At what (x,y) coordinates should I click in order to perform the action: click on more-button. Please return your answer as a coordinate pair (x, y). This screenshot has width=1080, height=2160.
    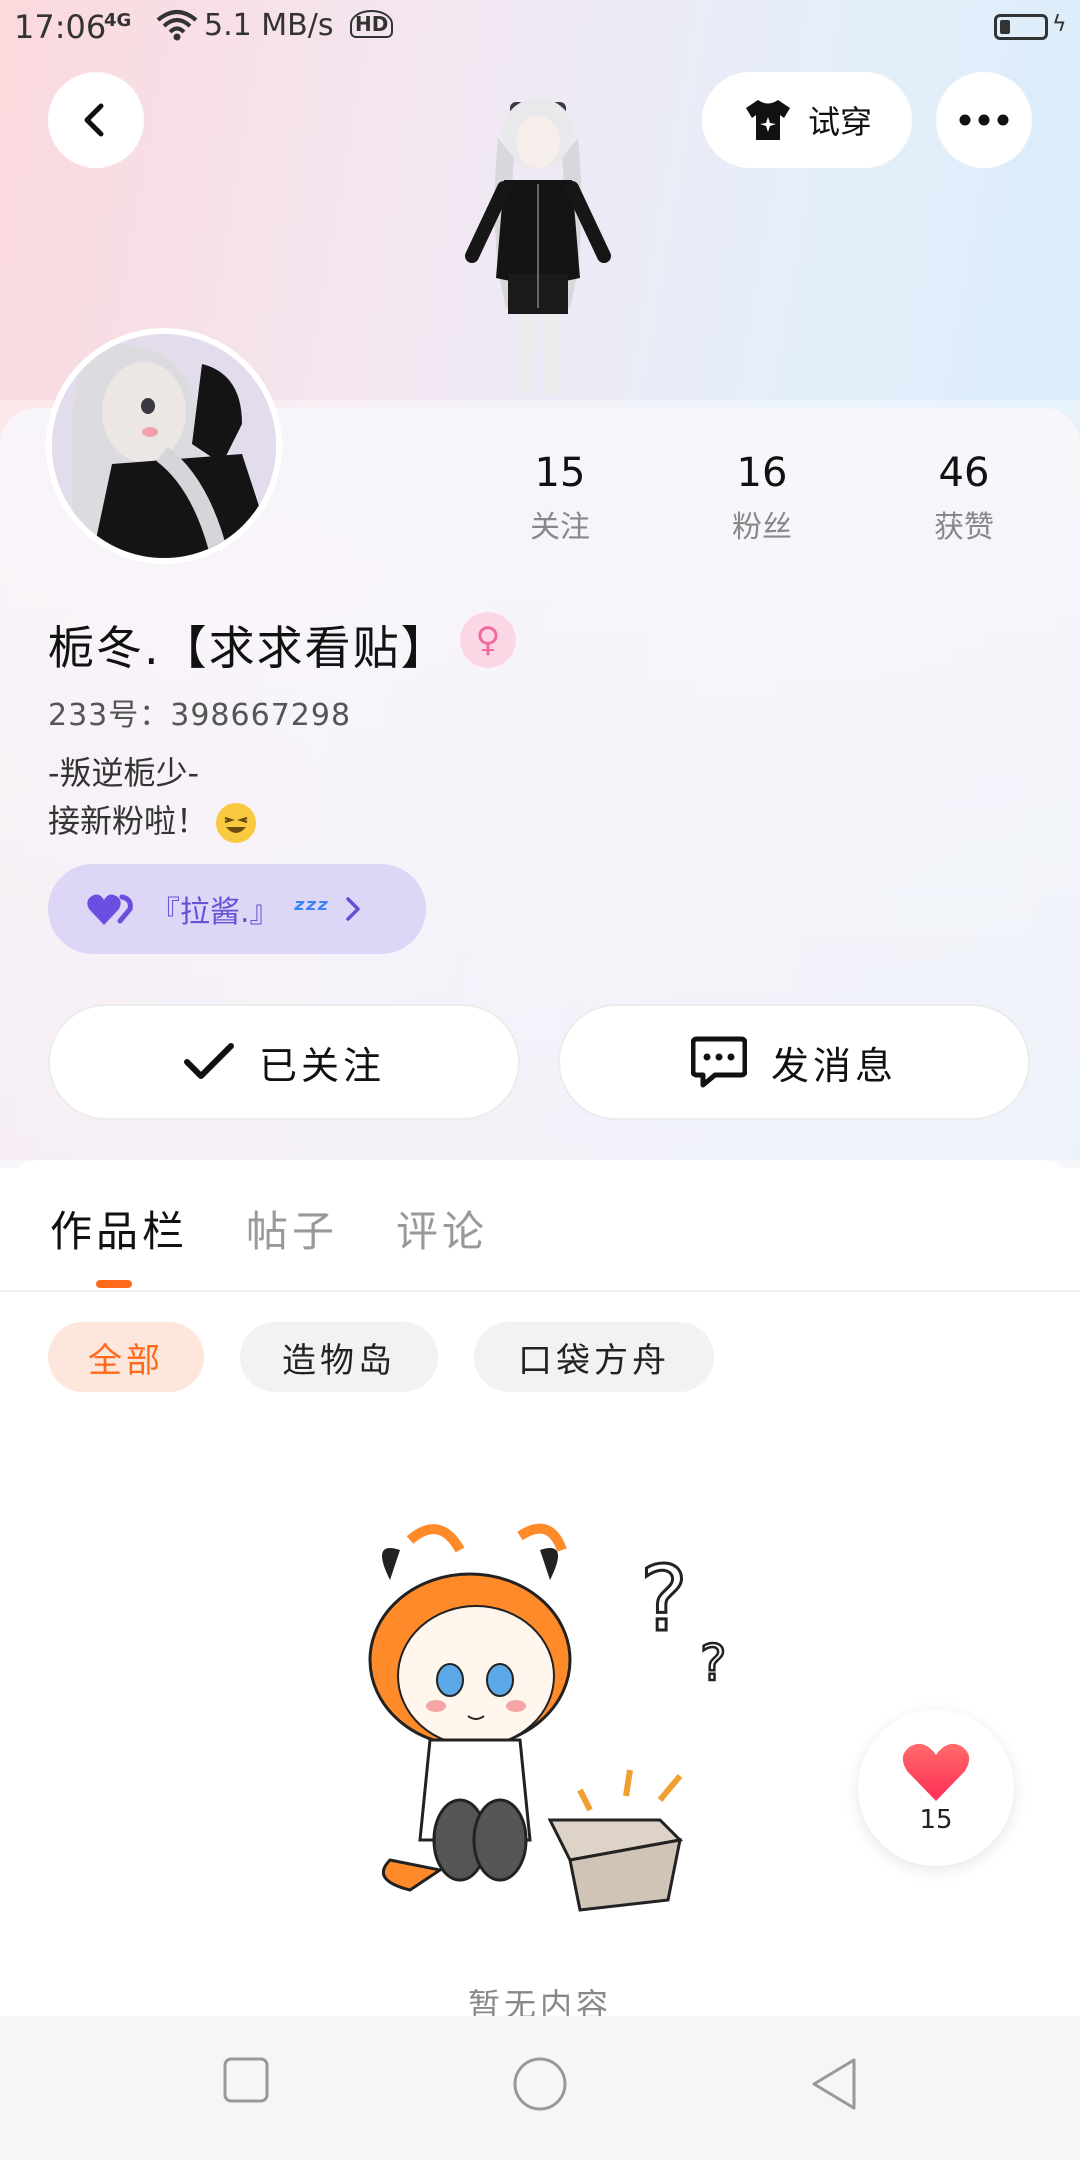
    Looking at the image, I should click on (984, 120).